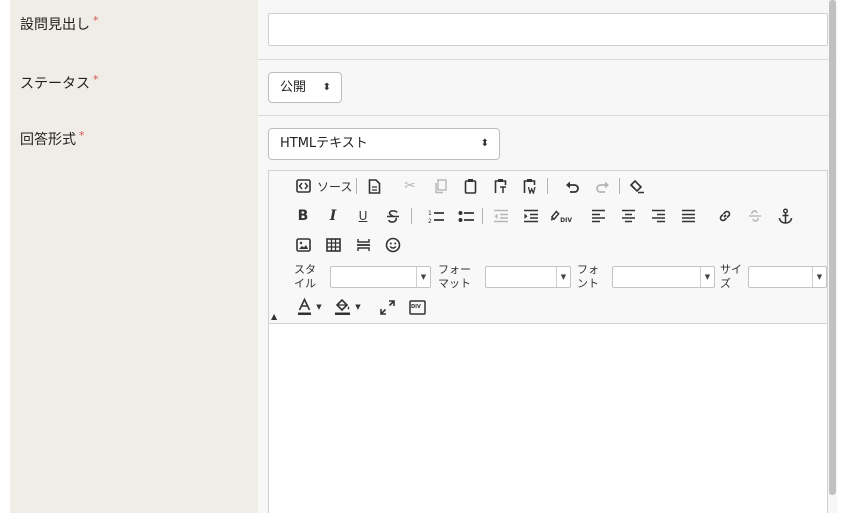 This screenshot has width=848, height=524. I want to click on align-justify-icon, so click(688, 216).